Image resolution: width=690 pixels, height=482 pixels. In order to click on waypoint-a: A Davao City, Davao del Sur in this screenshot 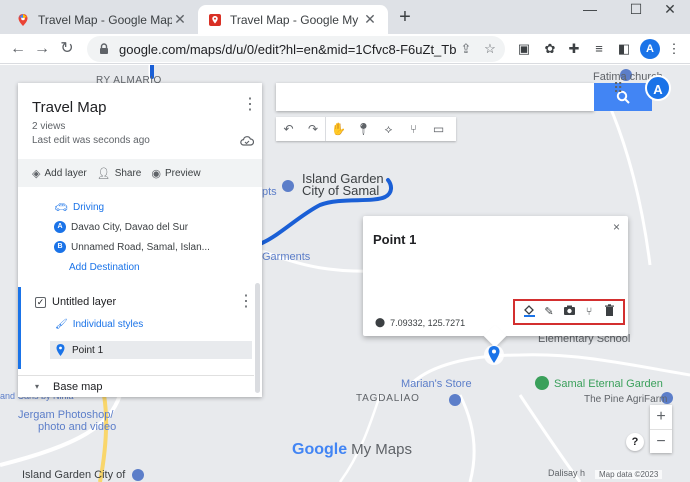, I will do `click(121, 227)`.